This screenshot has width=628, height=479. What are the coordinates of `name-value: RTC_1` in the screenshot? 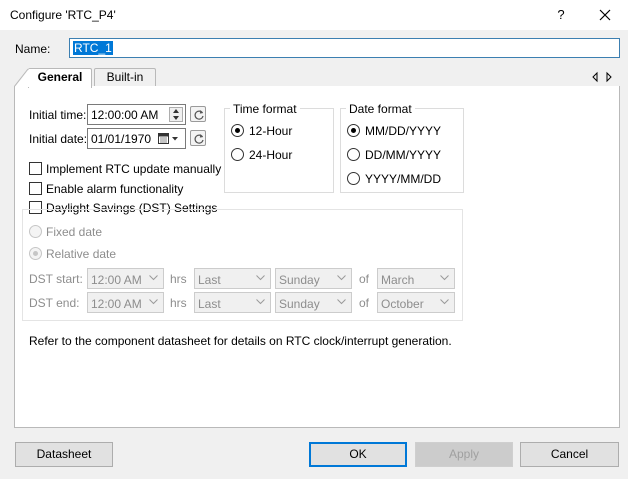 It's located at (93, 48).